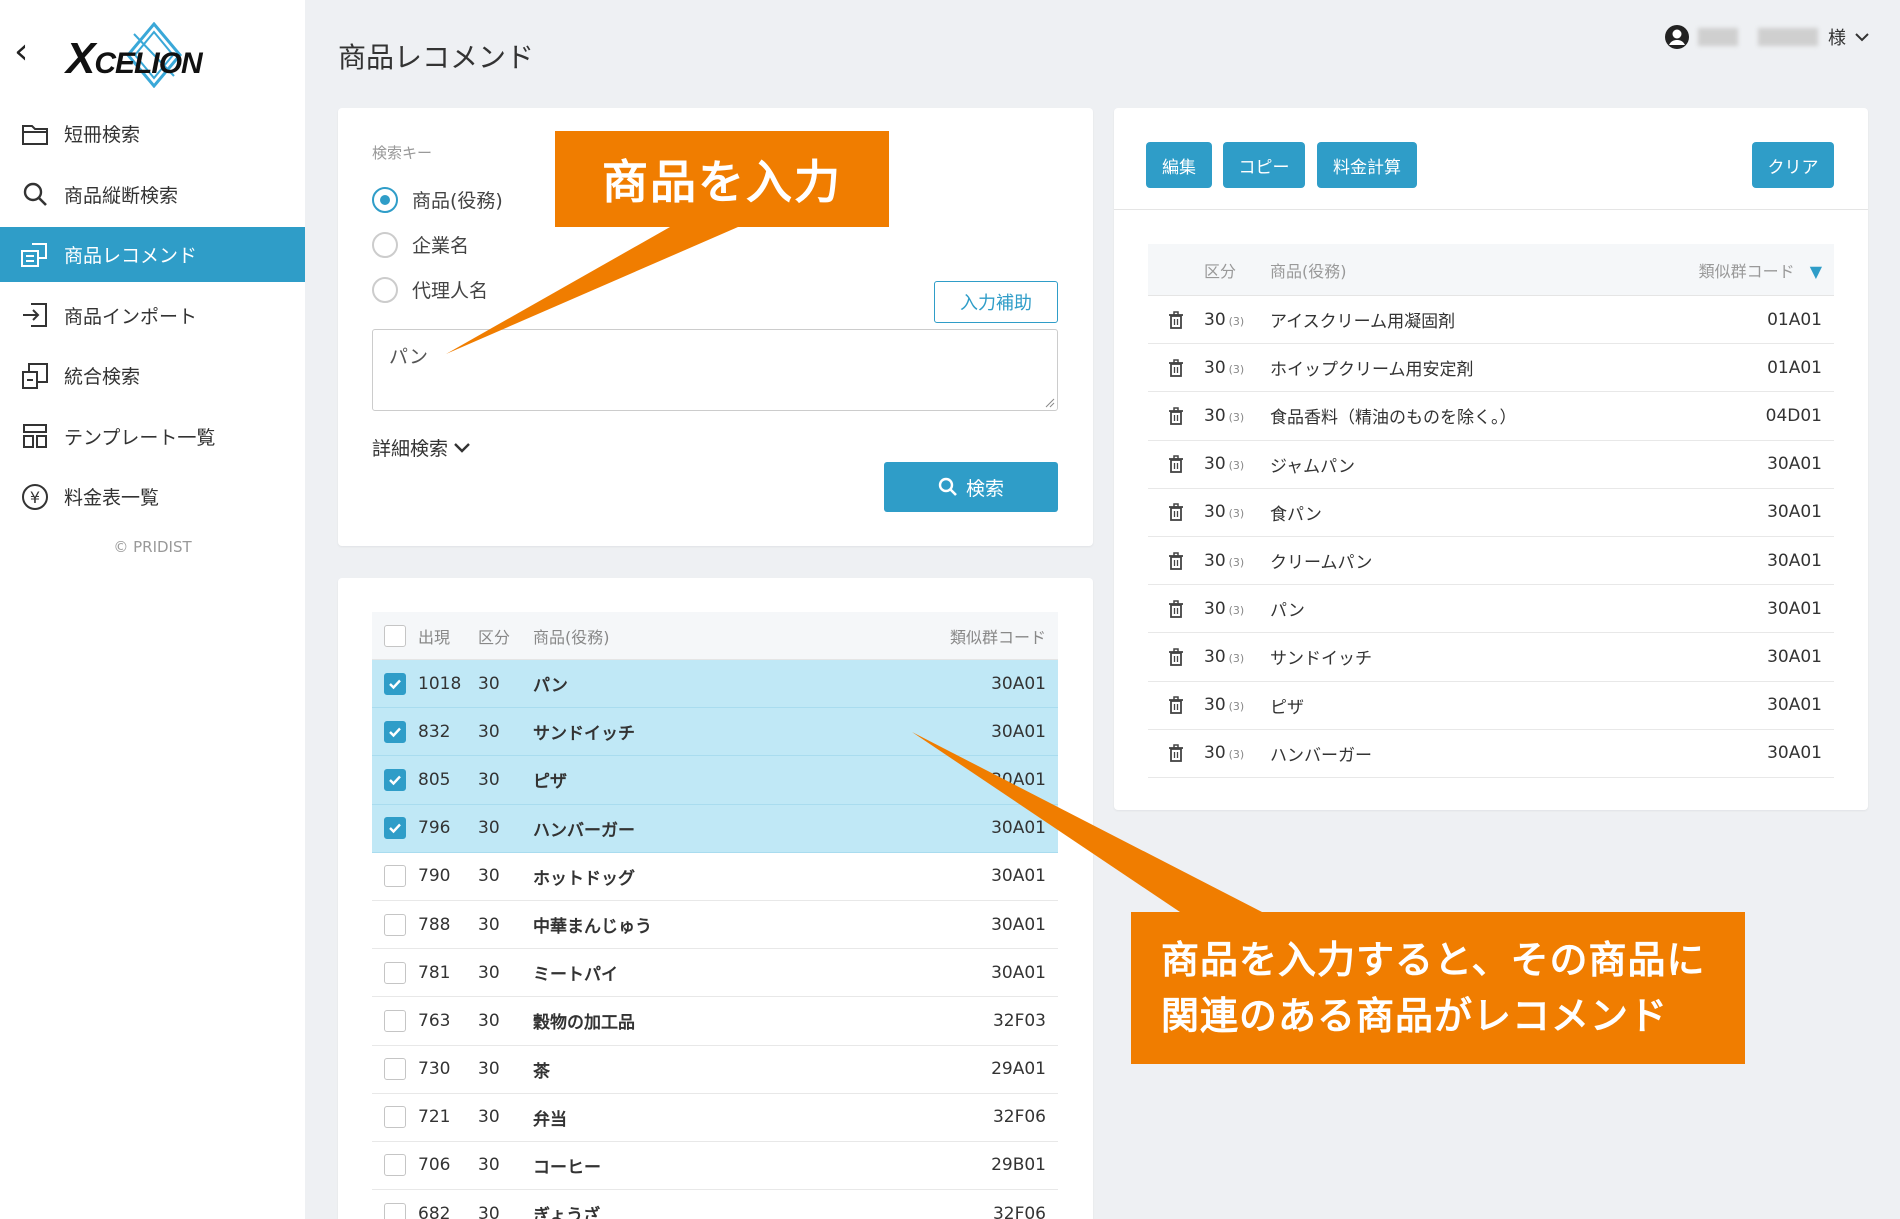 The width and height of the screenshot is (1900, 1219). Describe the element at coordinates (715, 370) in the screenshot. I see `search-input: パン` at that location.